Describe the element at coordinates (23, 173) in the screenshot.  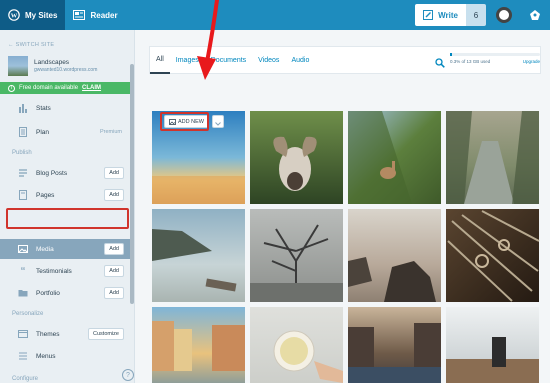
I see `posts-icon` at that location.